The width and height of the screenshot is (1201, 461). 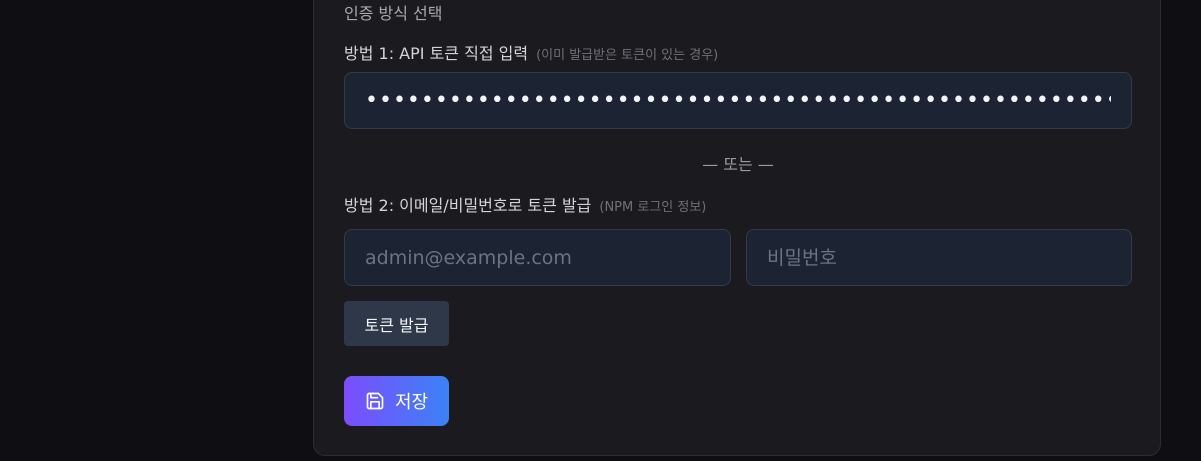 I want to click on issue-token-button: 토큰 발급, so click(x=396, y=323).